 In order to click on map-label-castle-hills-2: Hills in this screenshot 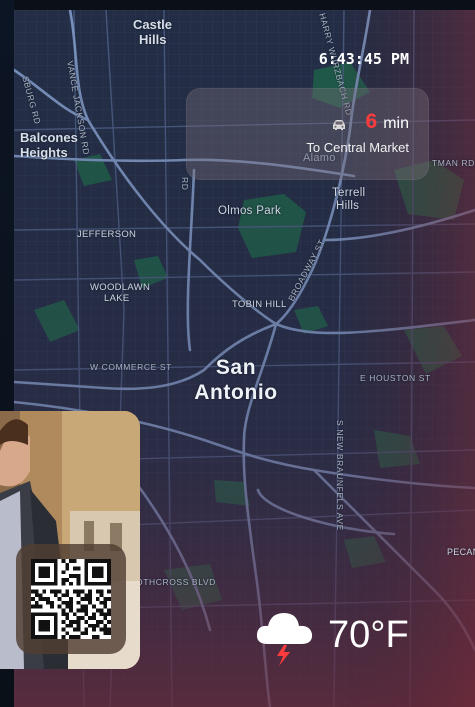, I will do `click(153, 39)`.